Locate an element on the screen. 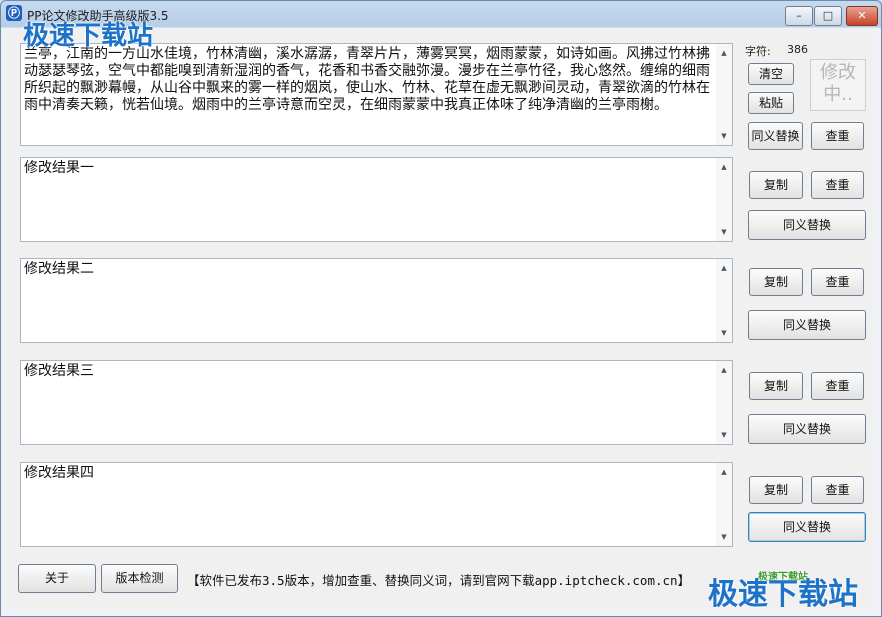  paste-button: 粘贴 is located at coordinates (771, 103).